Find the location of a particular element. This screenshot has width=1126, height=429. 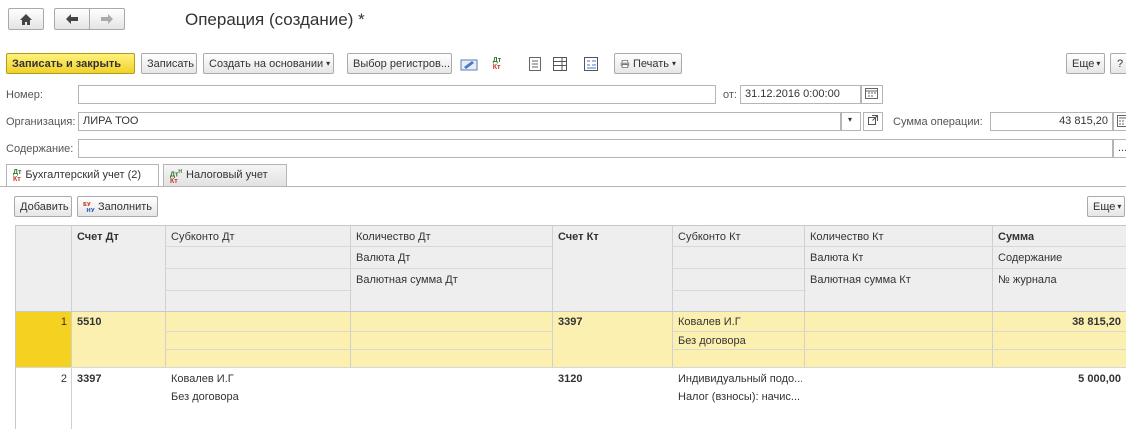

row-subconto-dt-1: Ковалев И.Г is located at coordinates (200, 379).